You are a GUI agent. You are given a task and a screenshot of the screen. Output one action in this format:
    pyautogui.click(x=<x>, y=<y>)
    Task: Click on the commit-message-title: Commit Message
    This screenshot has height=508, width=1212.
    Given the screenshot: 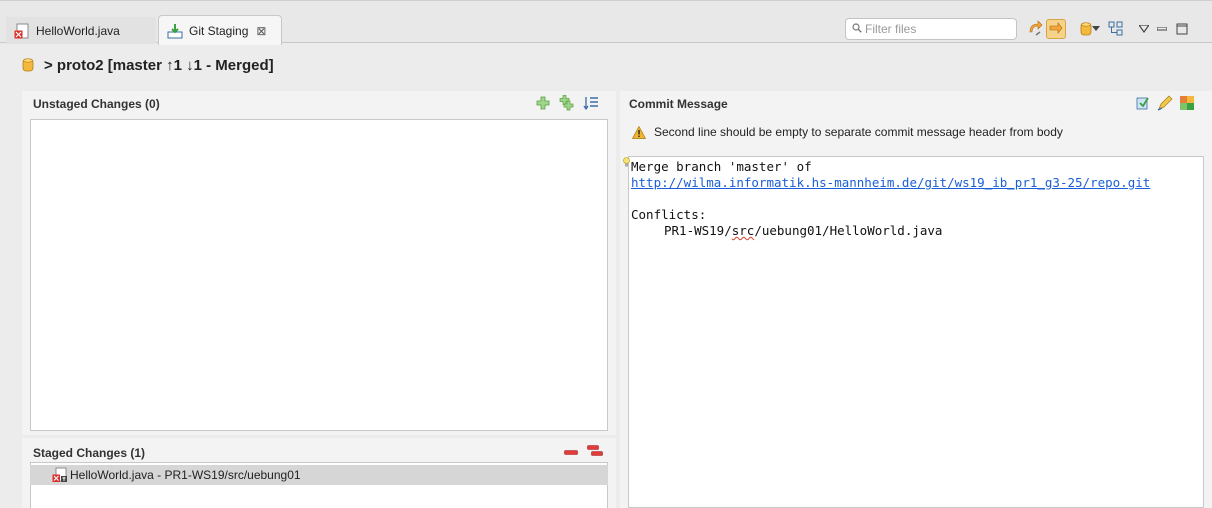 What is the action you would take?
    pyautogui.click(x=678, y=104)
    